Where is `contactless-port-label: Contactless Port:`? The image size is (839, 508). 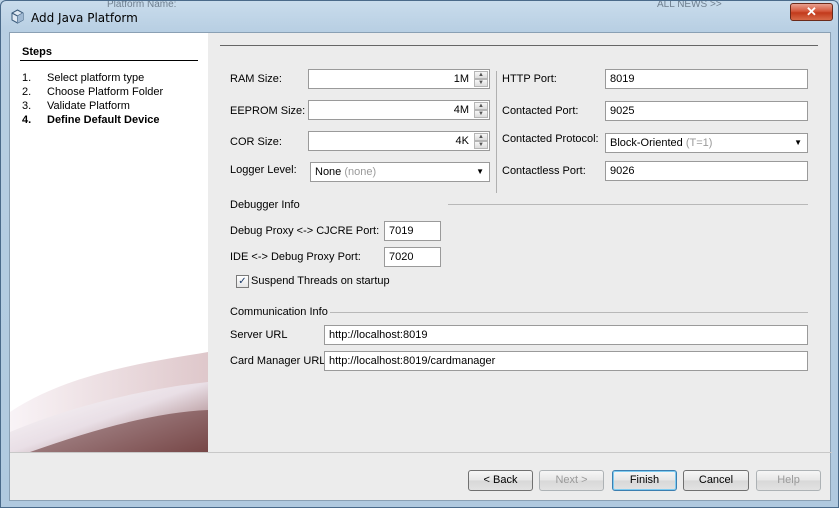 contactless-port-label: Contactless Port: is located at coordinates (544, 171).